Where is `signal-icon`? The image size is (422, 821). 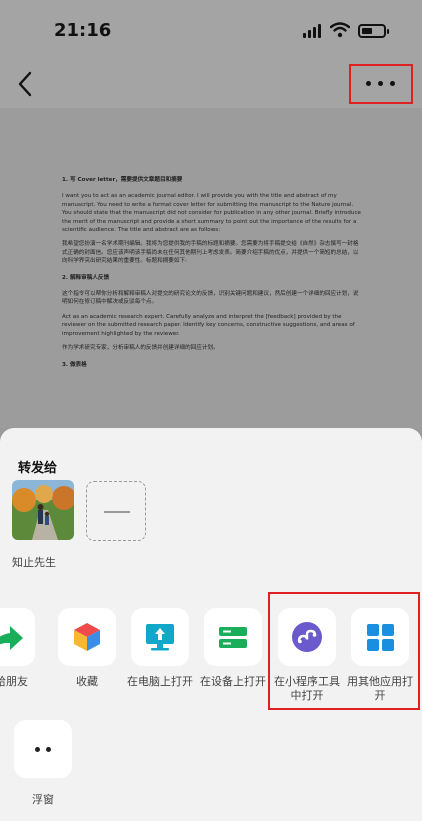
signal-icon is located at coordinates (313, 31).